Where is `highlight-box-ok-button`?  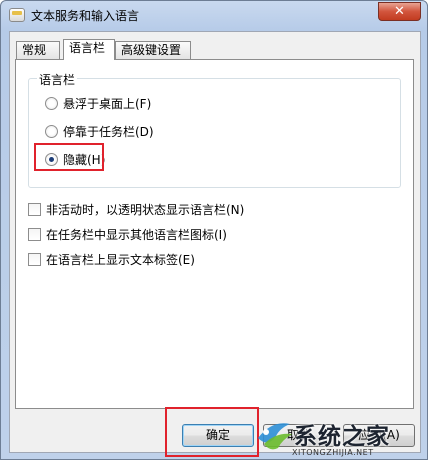
highlight-box-ok-button is located at coordinates (212, 432).